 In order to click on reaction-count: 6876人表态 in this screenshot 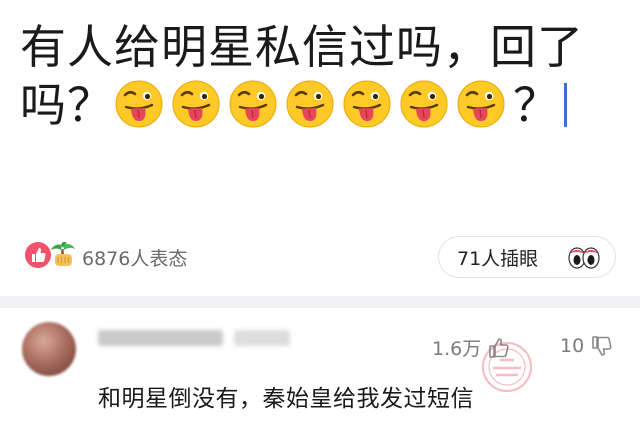, I will do `click(135, 258)`.